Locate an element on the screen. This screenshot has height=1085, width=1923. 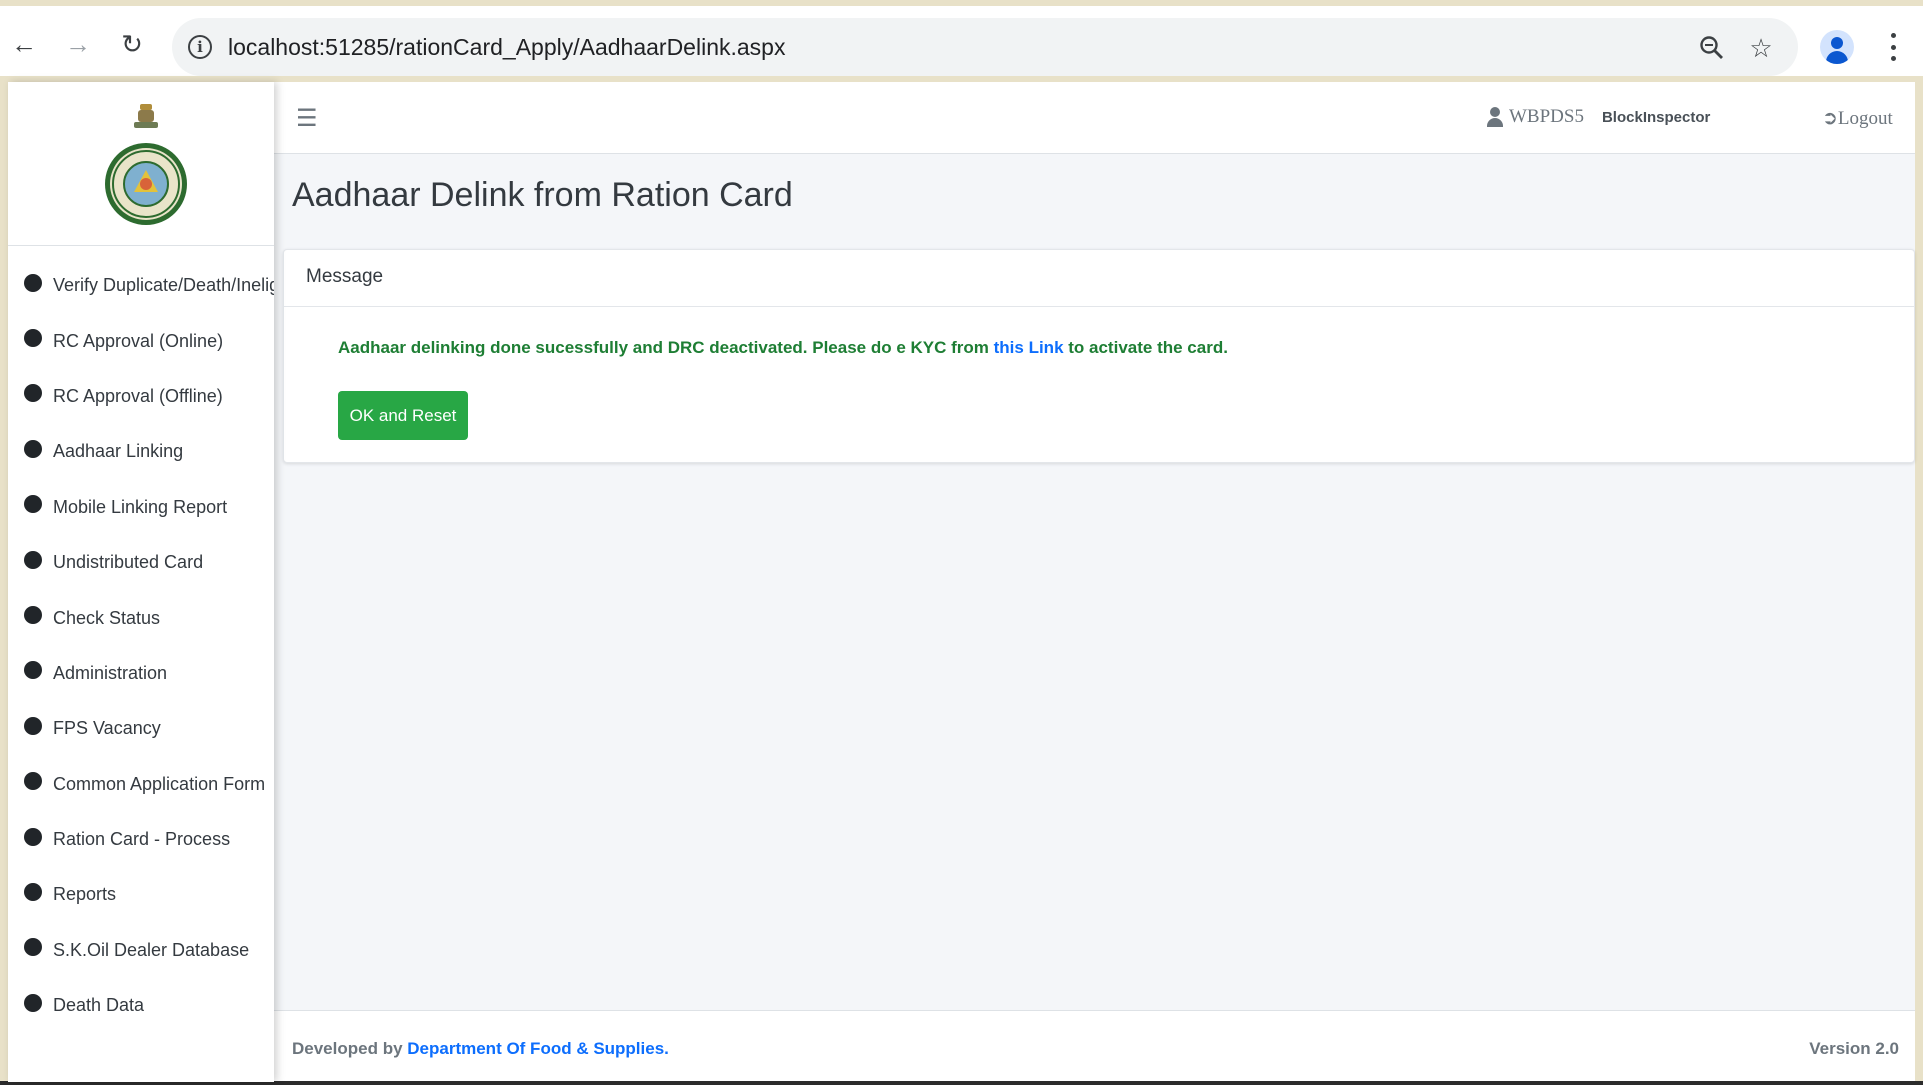
window-bottom-edge is located at coordinates (961, 1083).